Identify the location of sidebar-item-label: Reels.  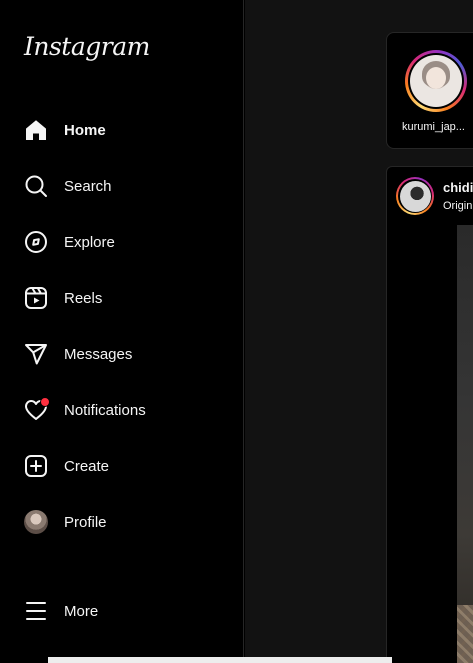
(83, 298).